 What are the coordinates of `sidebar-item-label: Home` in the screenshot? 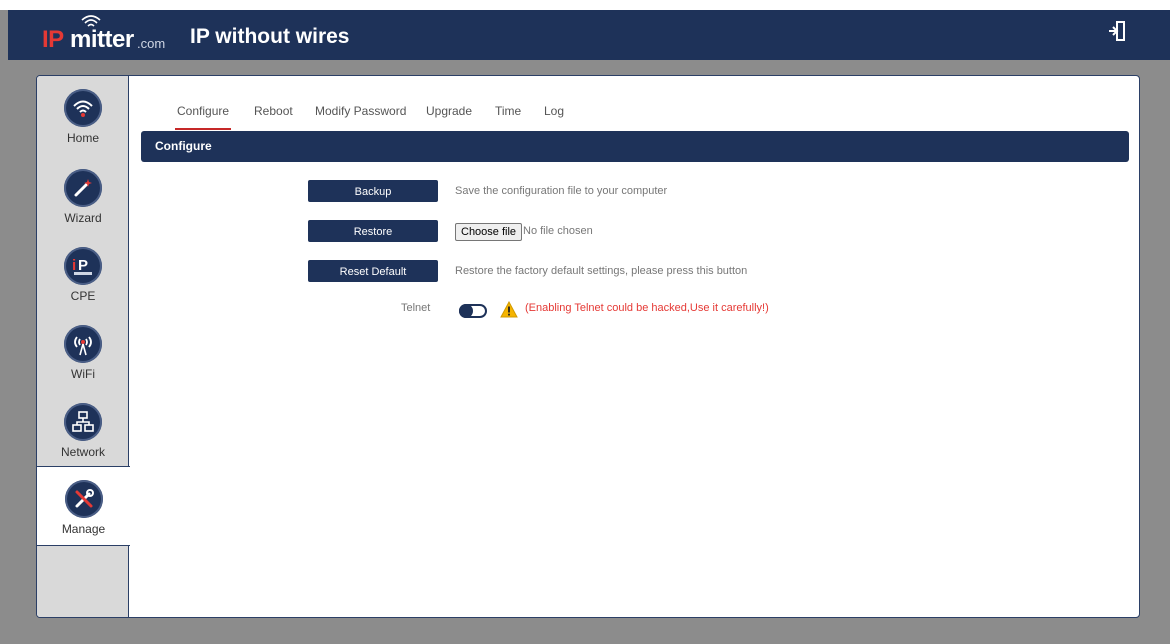 It's located at (82, 138).